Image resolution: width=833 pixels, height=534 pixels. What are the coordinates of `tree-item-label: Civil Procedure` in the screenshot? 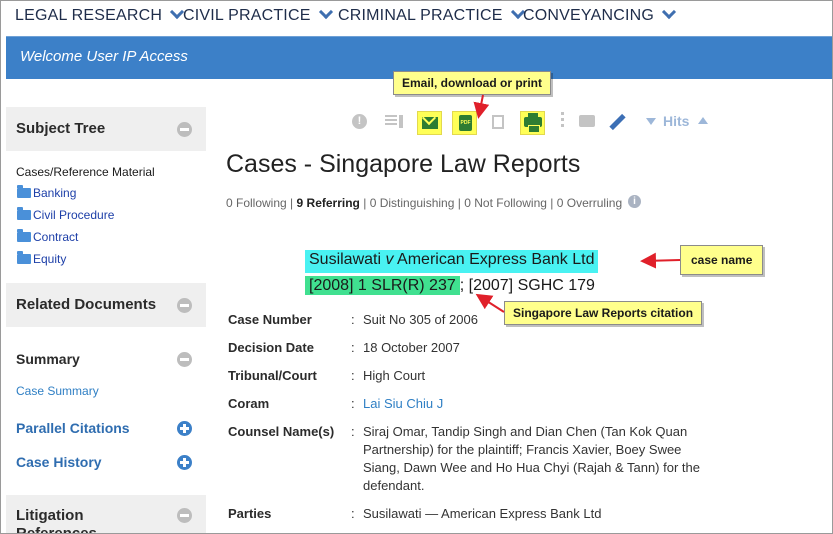 It's located at (74, 215).